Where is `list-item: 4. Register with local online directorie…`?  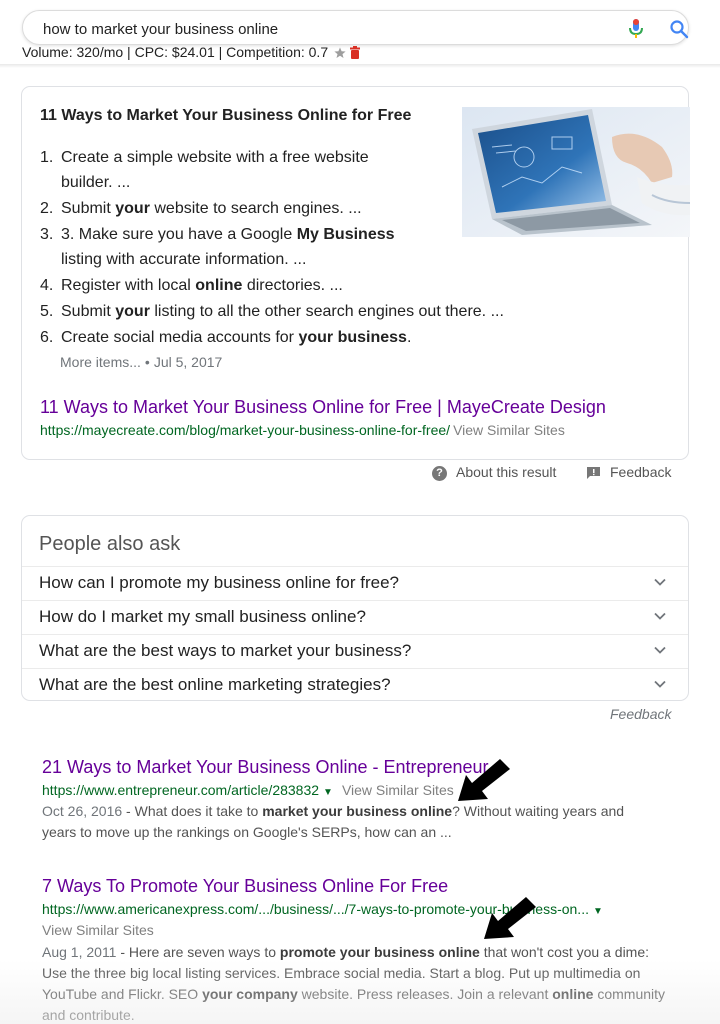
list-item: 4. Register with local online directorie… is located at coordinates (191, 285).